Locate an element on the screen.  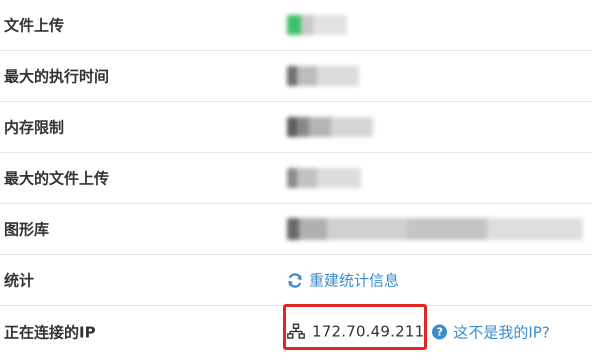
label-memory-limit: 内存限制 is located at coordinates (34, 127).